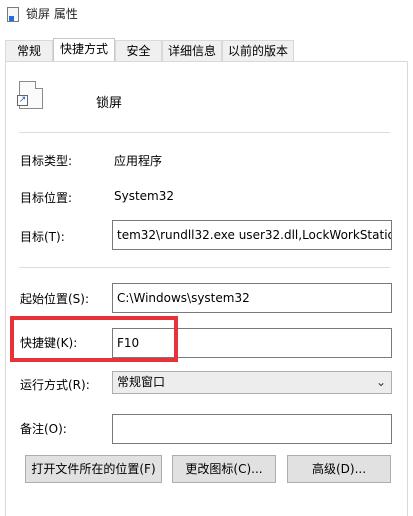 The height and width of the screenshot is (516, 413). Describe the element at coordinates (55, 299) in the screenshot. I see `start-in-label: 起始位置(S):` at that location.